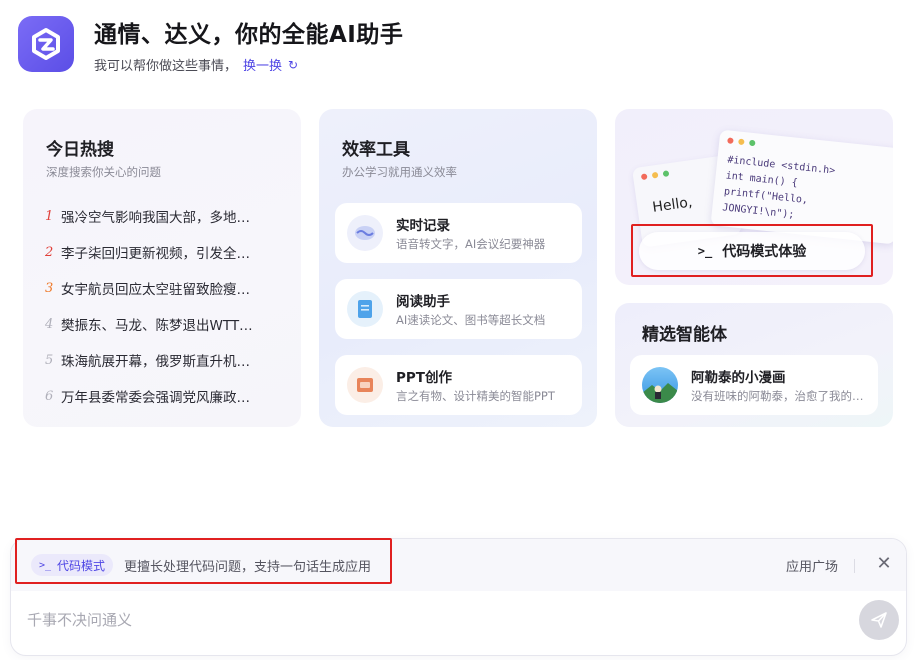 The image size is (917, 660). What do you see at coordinates (49, 396) in the screenshot?
I see `hot-search-rank: 6` at bounding box center [49, 396].